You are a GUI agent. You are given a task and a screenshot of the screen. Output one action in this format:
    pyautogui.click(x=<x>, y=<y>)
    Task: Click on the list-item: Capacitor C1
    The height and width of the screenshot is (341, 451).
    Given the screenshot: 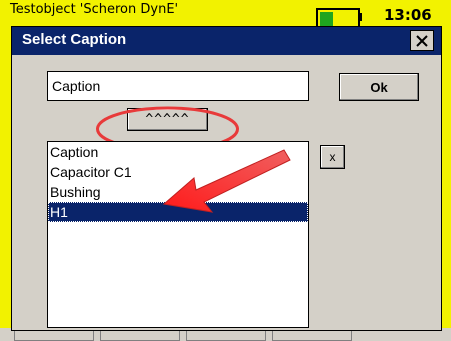 What is the action you would take?
    pyautogui.click(x=178, y=172)
    